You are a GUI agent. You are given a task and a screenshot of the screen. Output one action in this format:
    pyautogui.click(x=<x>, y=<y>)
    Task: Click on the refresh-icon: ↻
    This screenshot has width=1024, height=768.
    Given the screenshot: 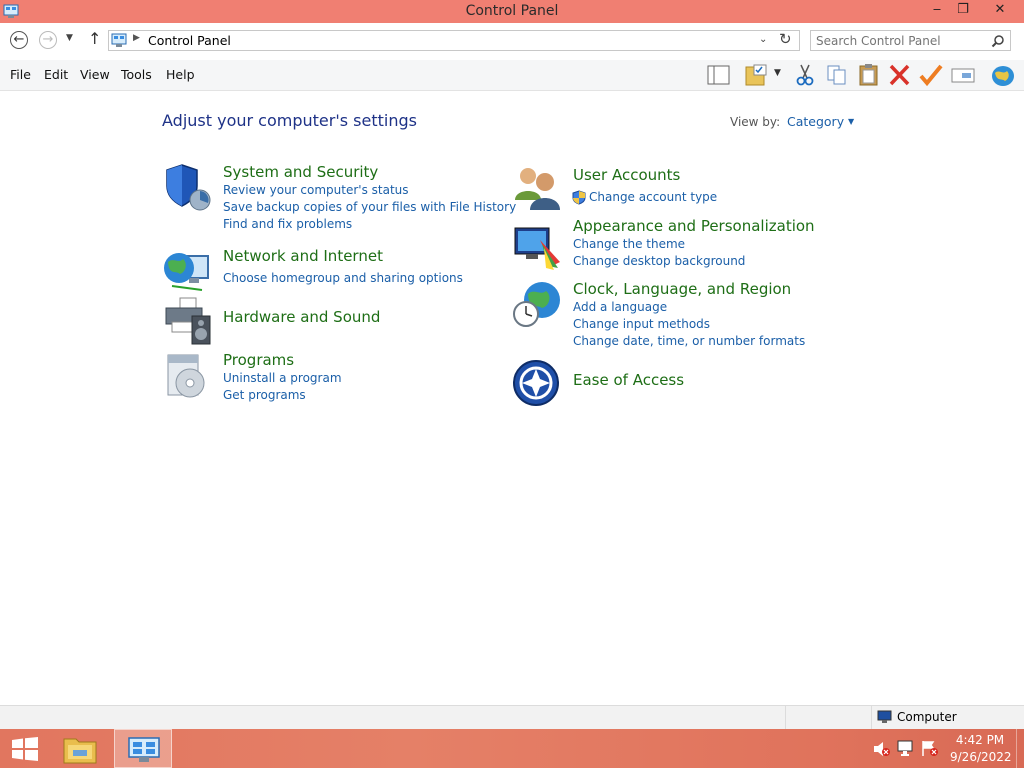 What is the action you would take?
    pyautogui.click(x=785, y=39)
    